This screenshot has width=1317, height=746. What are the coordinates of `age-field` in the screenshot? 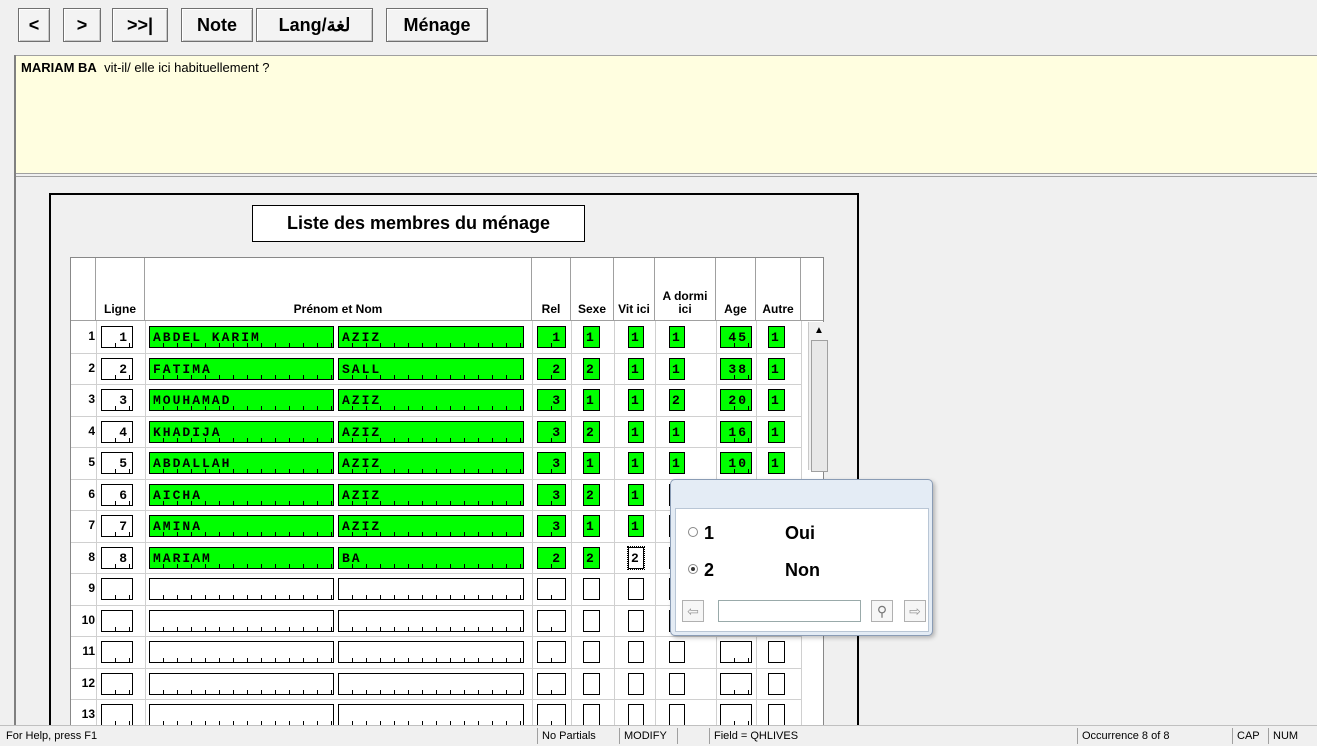 It's located at (736, 715).